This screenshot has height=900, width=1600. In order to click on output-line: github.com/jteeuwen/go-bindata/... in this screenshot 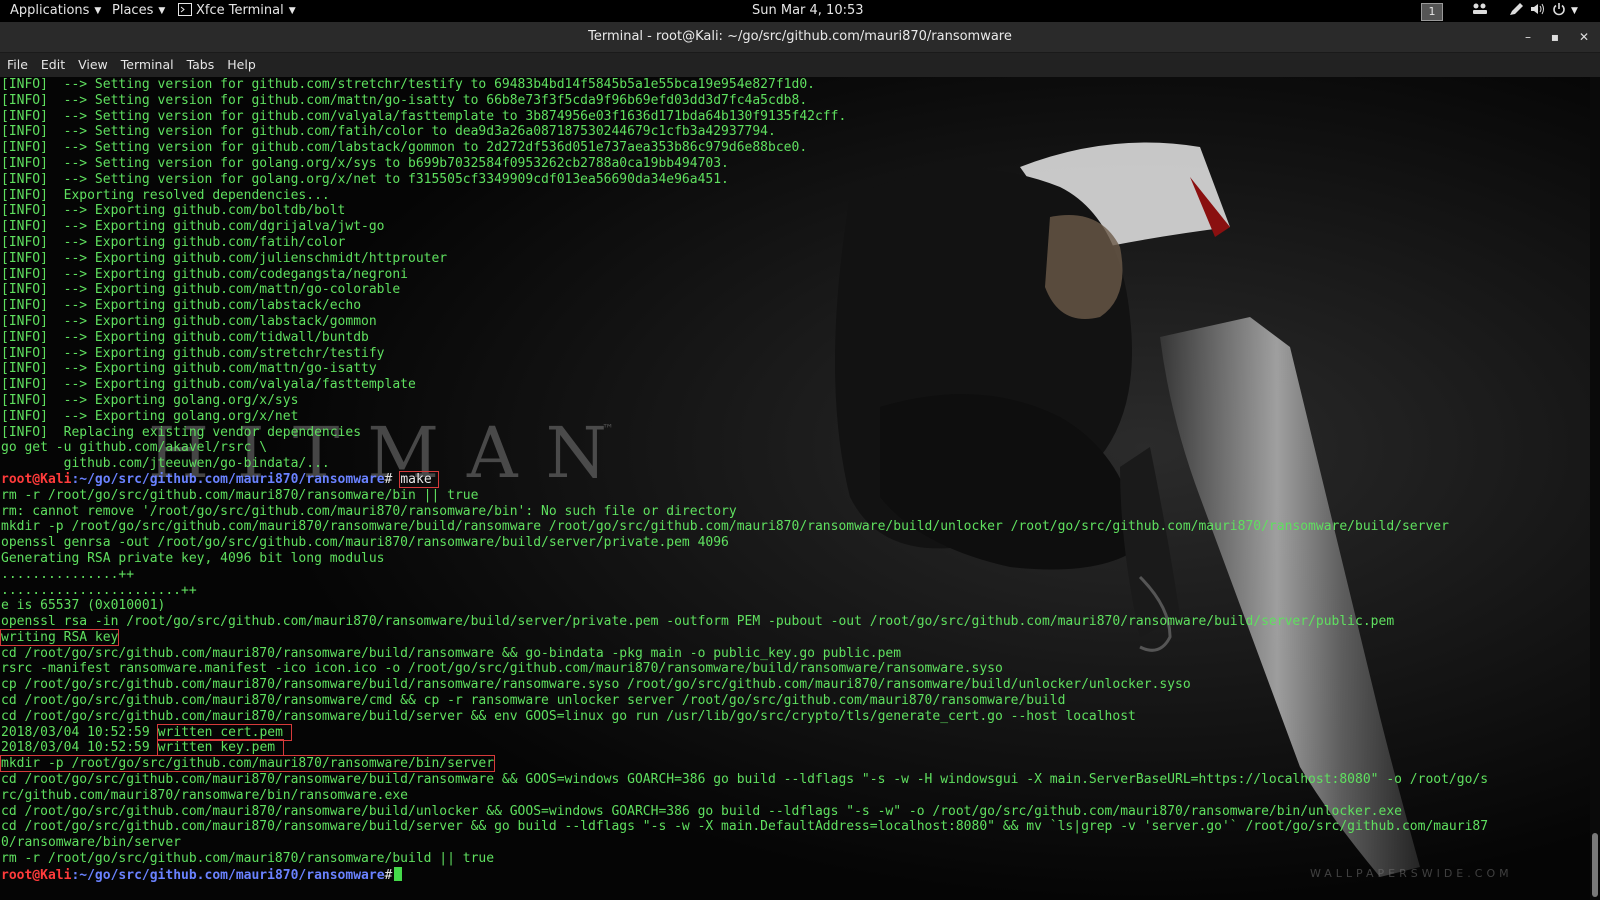, I will do `click(744, 464)`.